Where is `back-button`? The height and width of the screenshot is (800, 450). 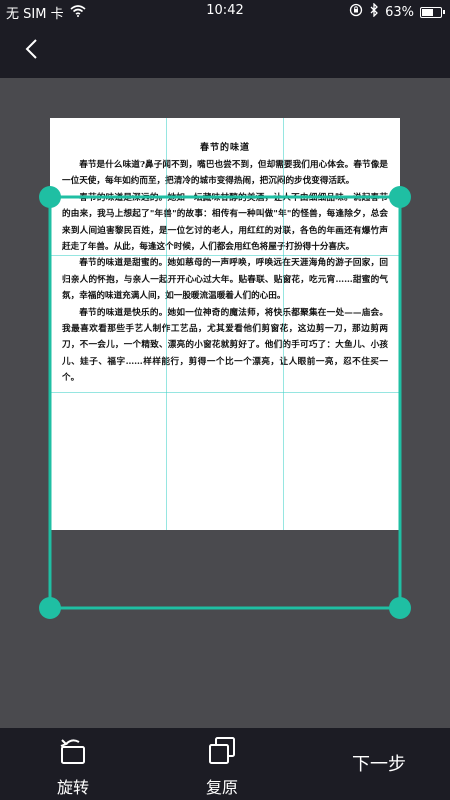 back-button is located at coordinates (31, 51).